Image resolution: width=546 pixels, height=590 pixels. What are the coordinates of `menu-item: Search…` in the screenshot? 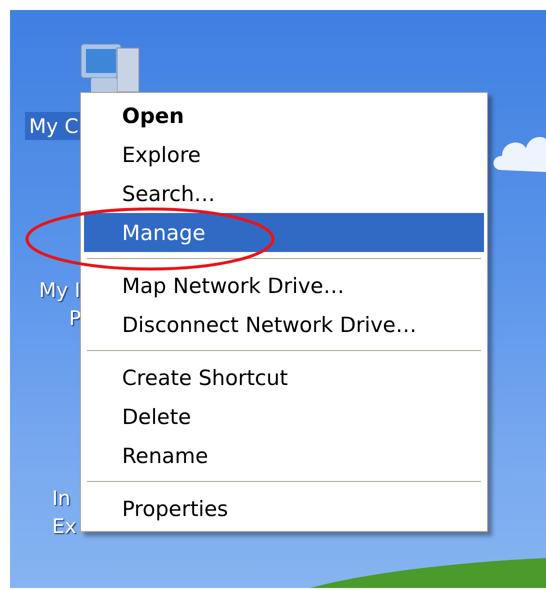 It's located at (284, 193).